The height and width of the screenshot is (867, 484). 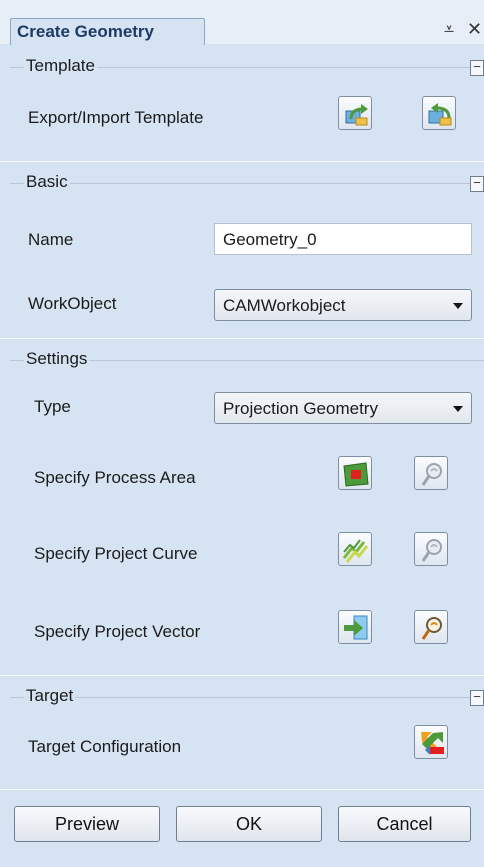 I want to click on panel-titlebar: Create Geometry ⩡ ✕, so click(x=242, y=22).